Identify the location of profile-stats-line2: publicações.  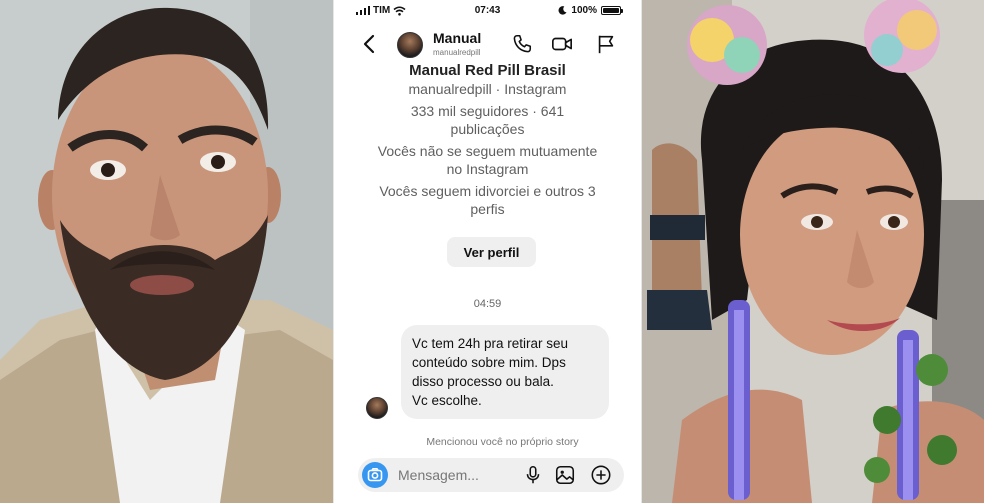
(487, 129).